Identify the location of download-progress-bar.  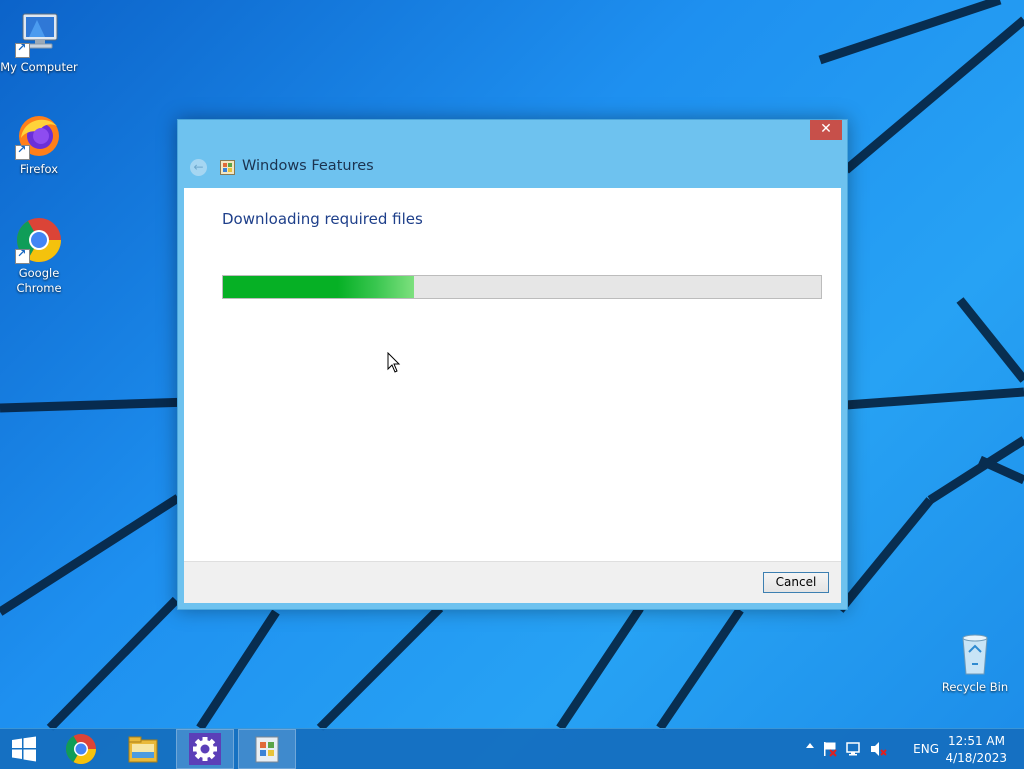
(522, 287).